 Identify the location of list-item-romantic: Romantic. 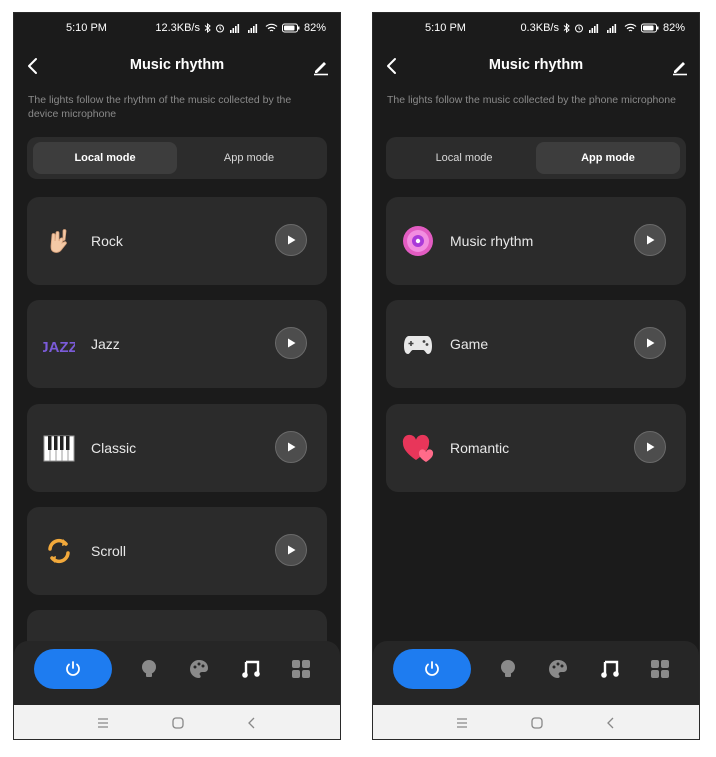
(536, 448).